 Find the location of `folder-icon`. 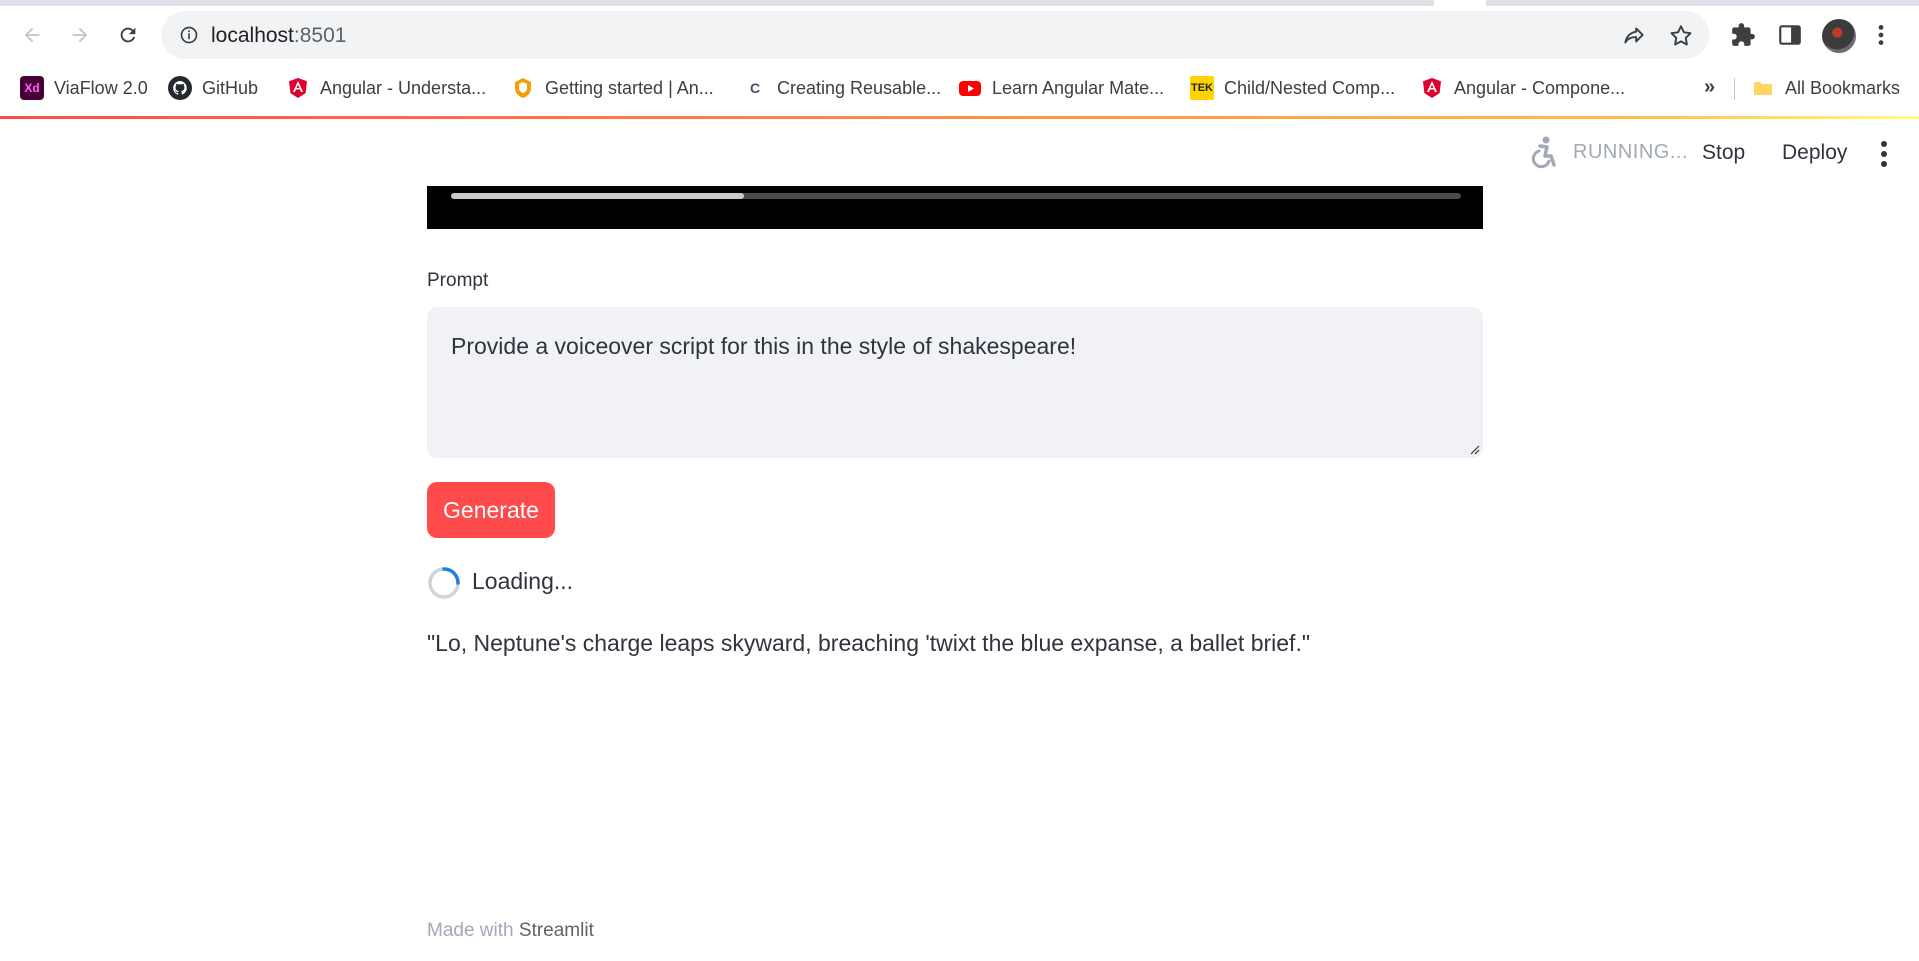

folder-icon is located at coordinates (1763, 88).